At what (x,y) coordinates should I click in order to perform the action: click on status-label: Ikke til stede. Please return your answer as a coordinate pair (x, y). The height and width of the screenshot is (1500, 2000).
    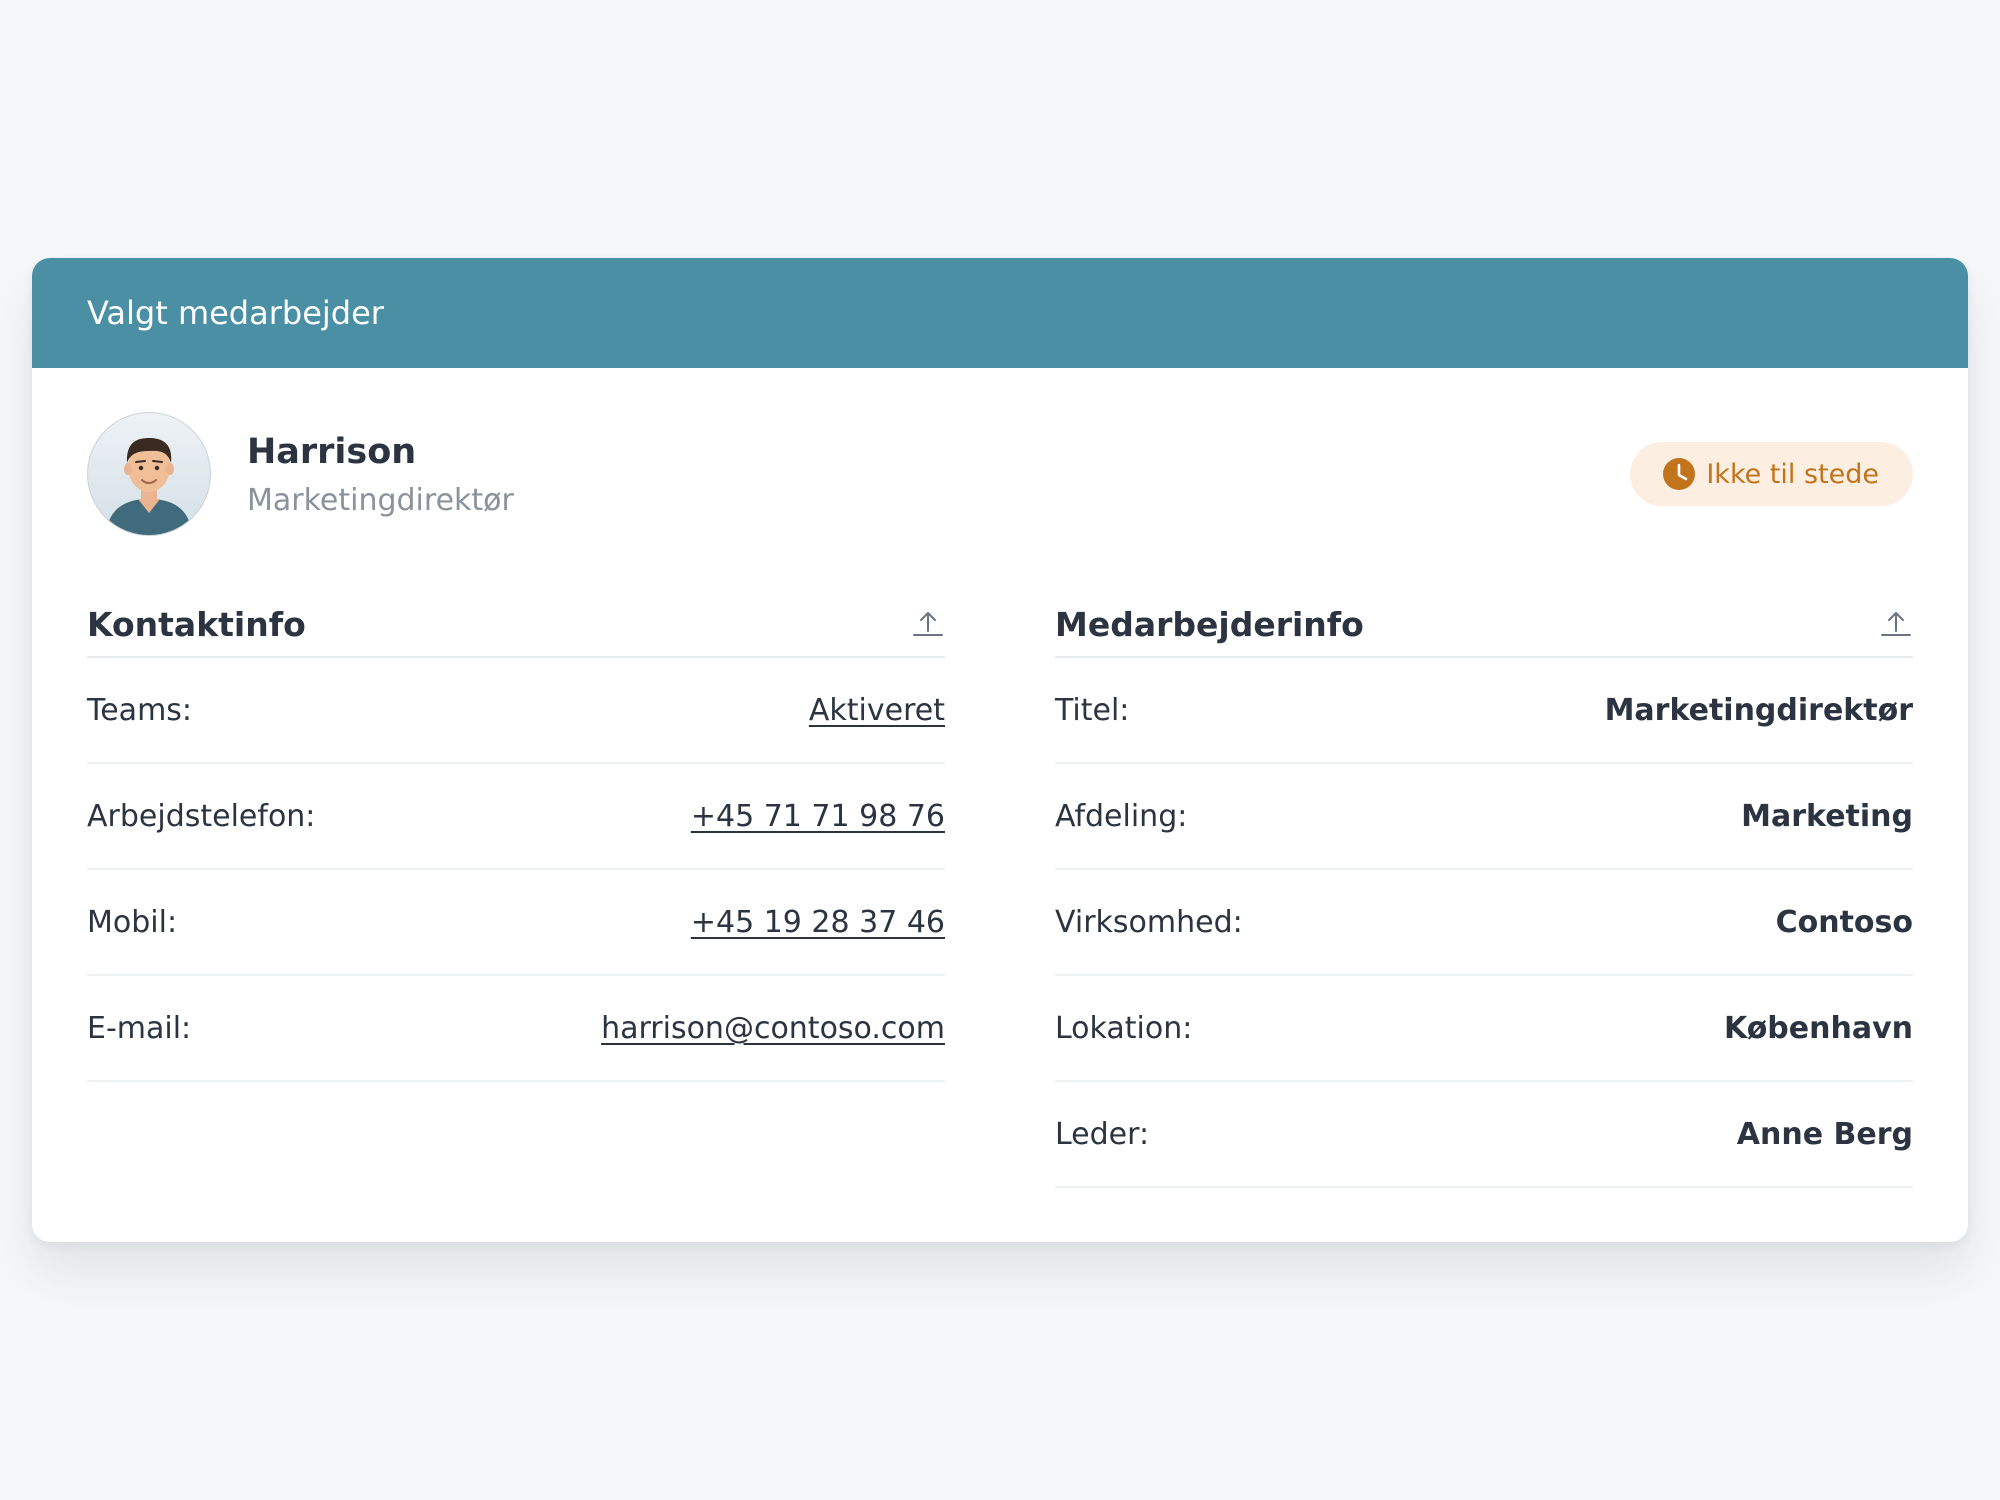
    Looking at the image, I should click on (1792, 474).